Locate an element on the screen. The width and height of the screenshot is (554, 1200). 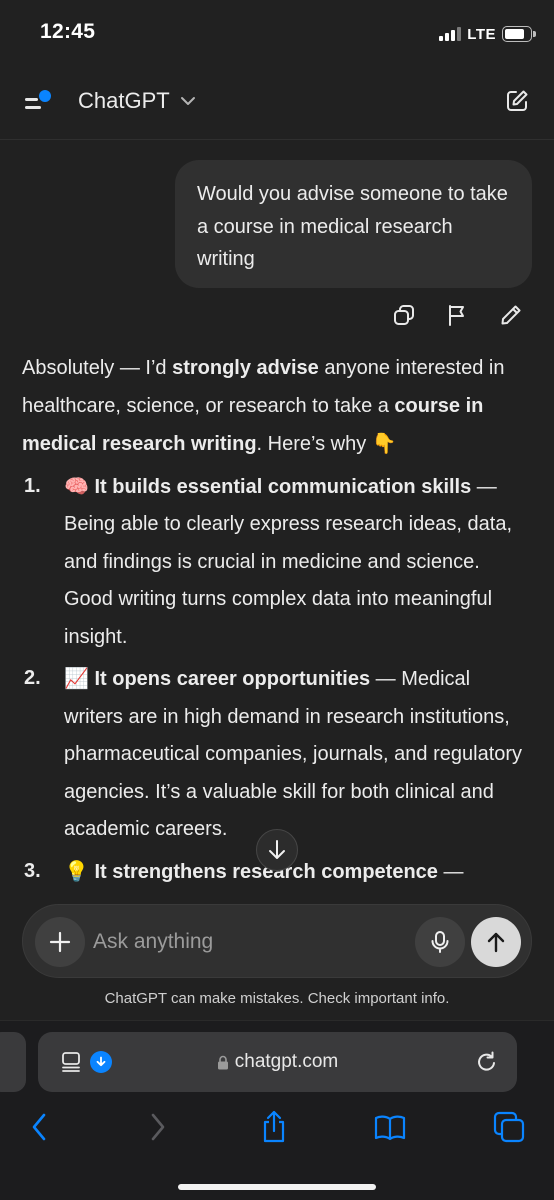
bookmarks-icon is located at coordinates (390, 1128).